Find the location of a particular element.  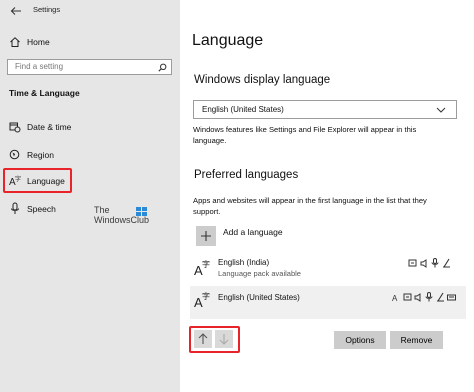

description-line: language. is located at coordinates (210, 140).